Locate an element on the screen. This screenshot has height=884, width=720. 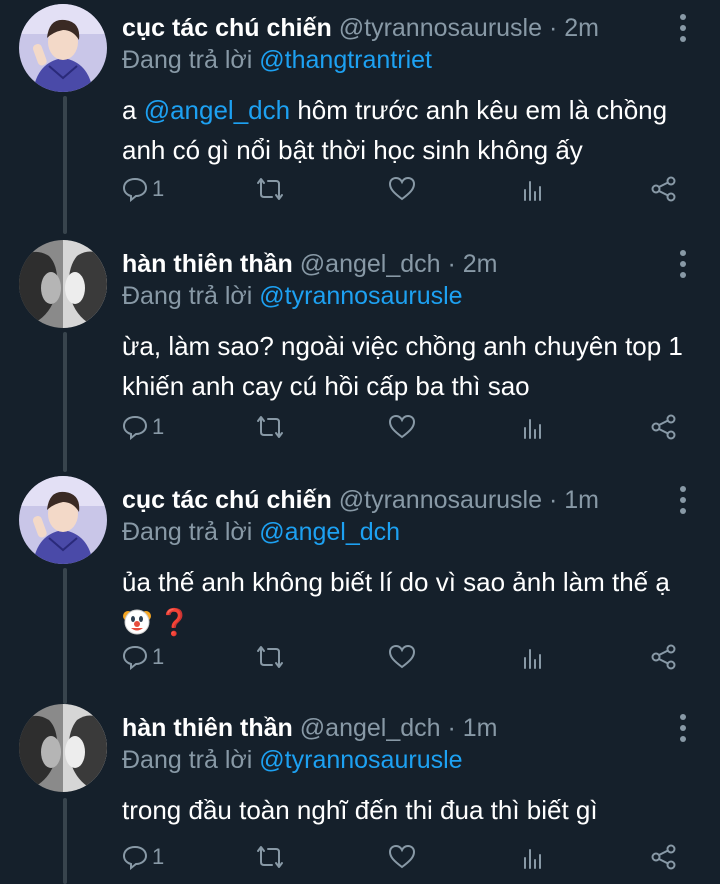
replying-to-mention: @angel_dch is located at coordinates (329, 532).